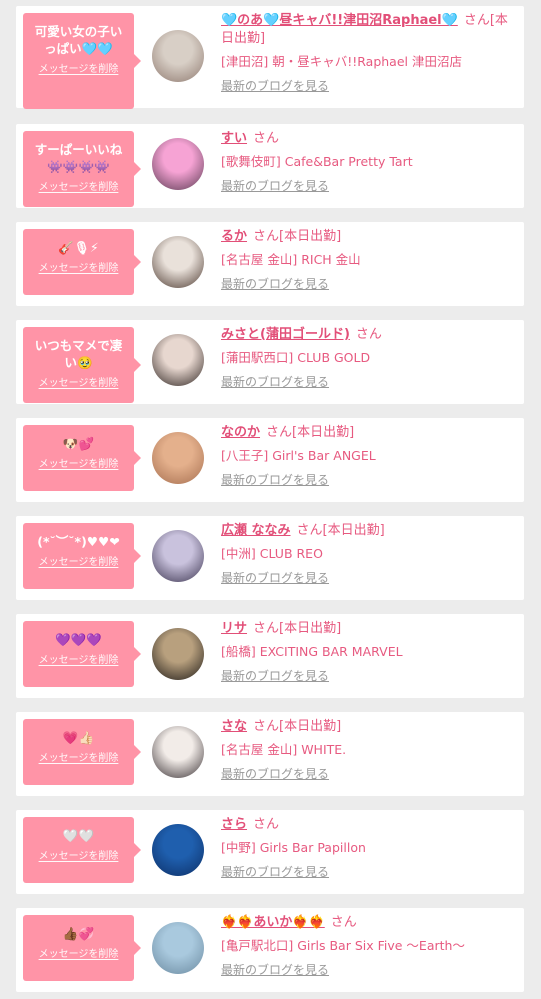 This screenshot has width=541, height=999. I want to click on message-bubble: 💗👍🏻 メッセージを削除, so click(82, 752).